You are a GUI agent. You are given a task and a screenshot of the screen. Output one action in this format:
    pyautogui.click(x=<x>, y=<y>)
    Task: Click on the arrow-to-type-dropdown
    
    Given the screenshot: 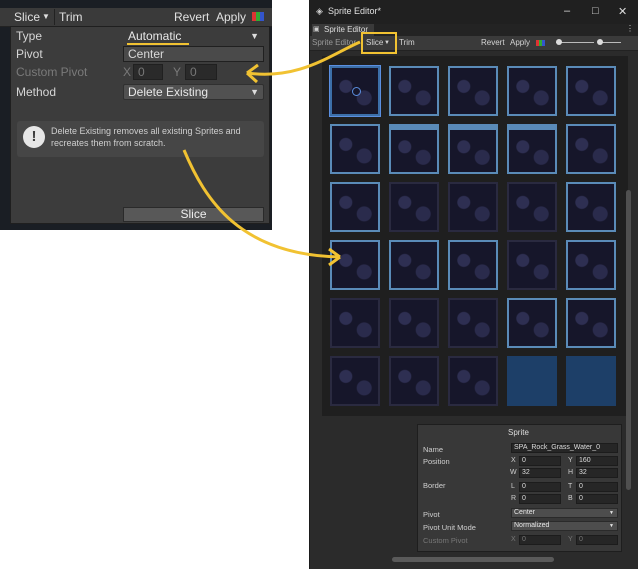 What is the action you would take?
    pyautogui.click(x=303, y=58)
    